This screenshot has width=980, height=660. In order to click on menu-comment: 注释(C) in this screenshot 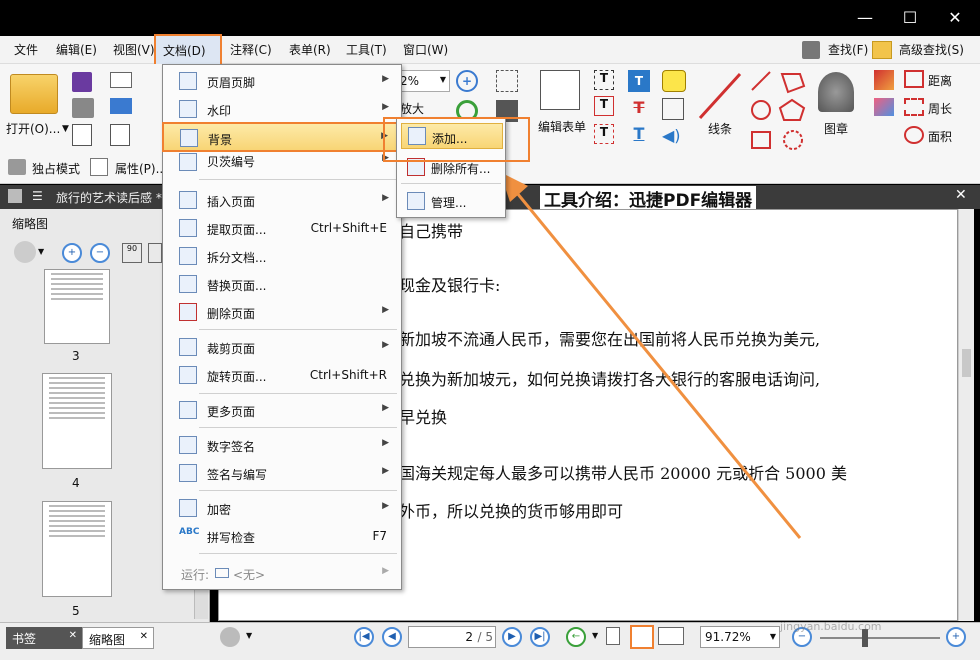, I will do `click(251, 50)`.